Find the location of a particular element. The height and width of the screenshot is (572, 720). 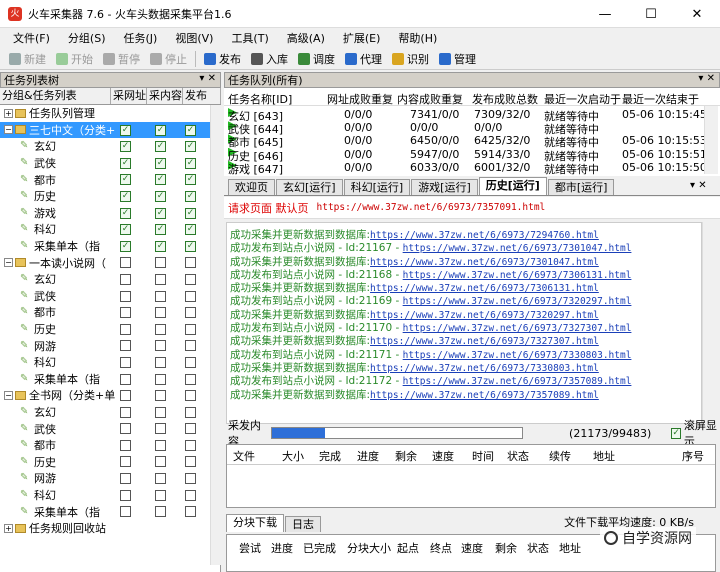

tree-task-item: ✎ 游戏 ✓ ✓ ✓ is located at coordinates (105, 213).